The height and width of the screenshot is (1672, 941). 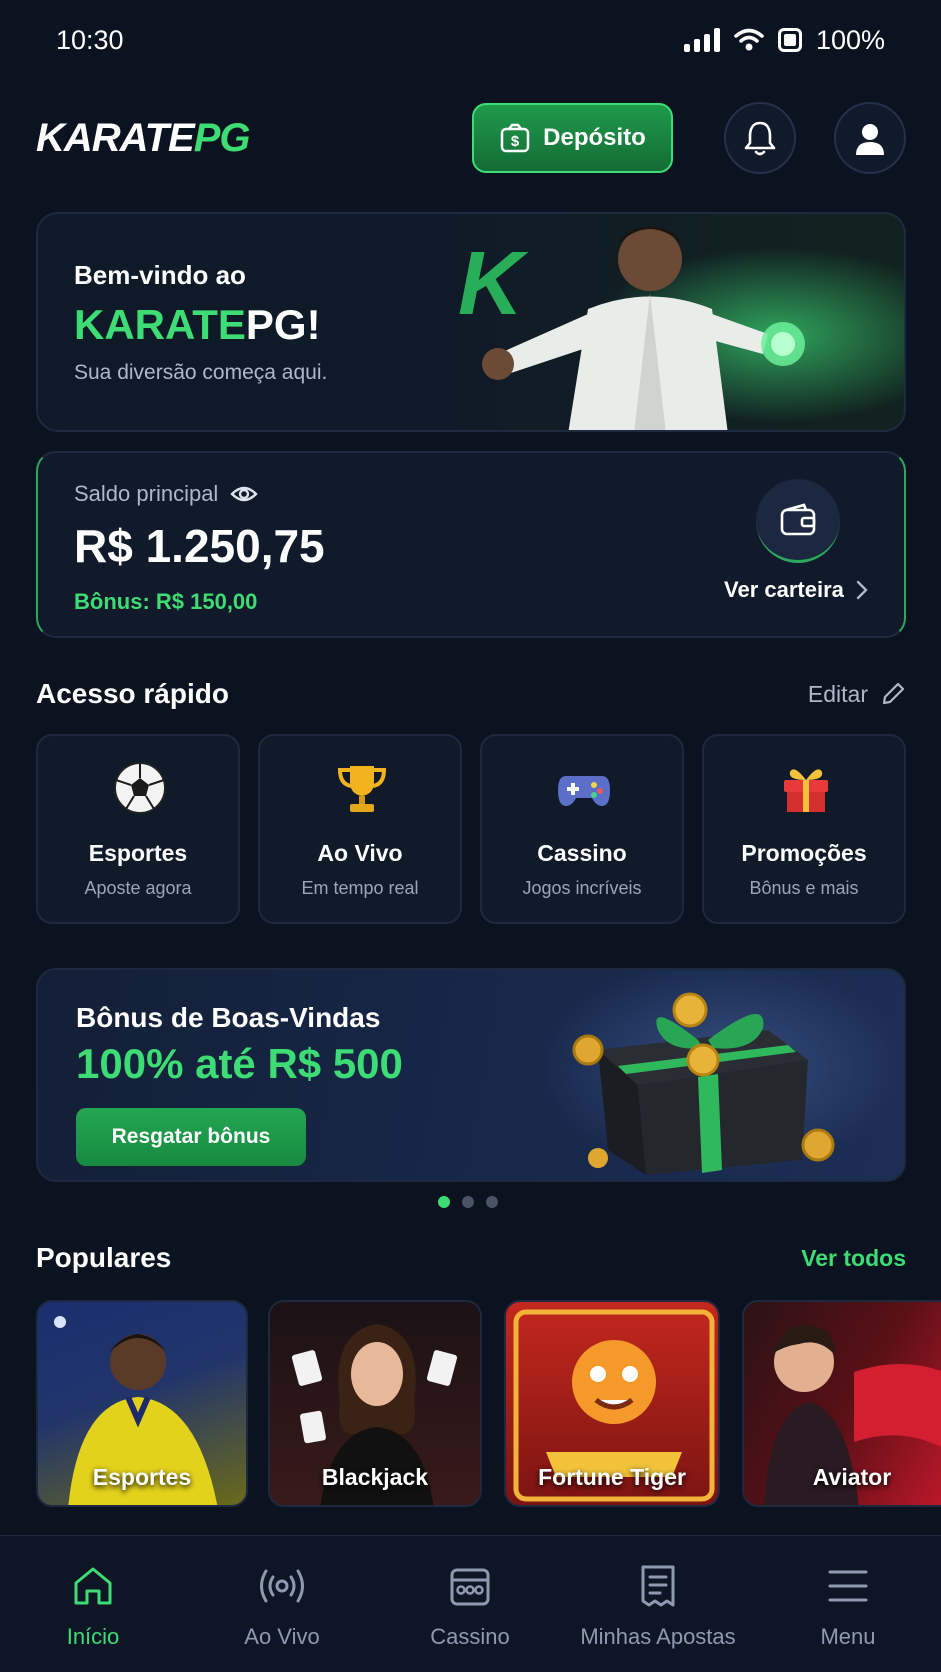 What do you see at coordinates (582, 888) in the screenshot?
I see `quick-card-subtitle: Jogos incríveis` at bounding box center [582, 888].